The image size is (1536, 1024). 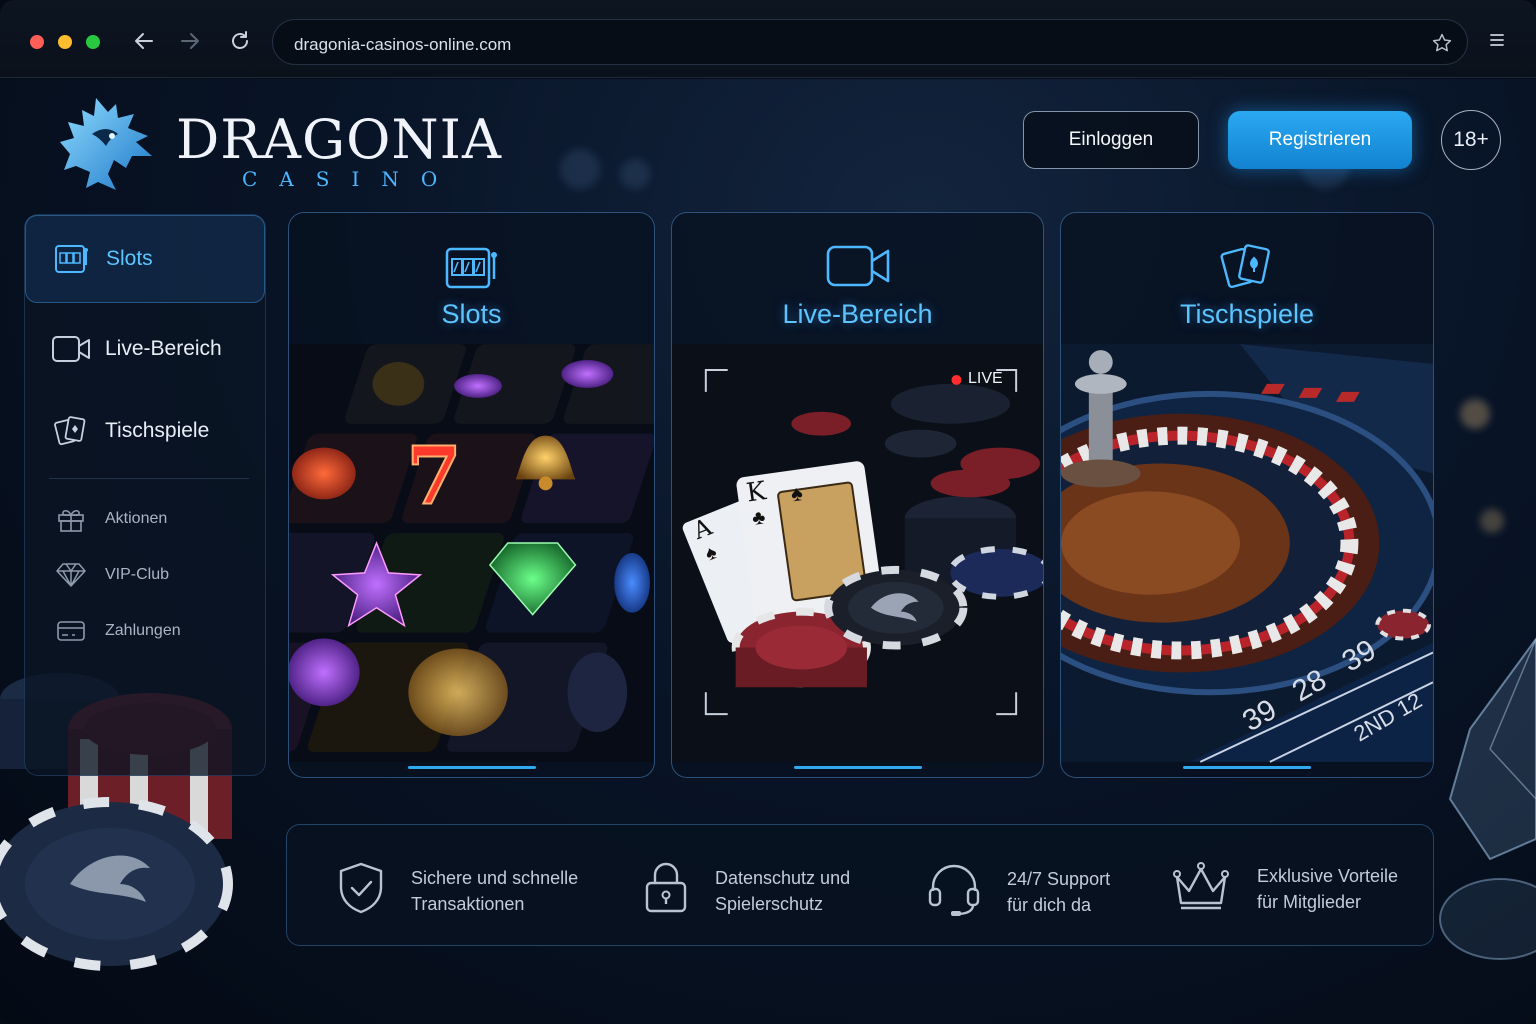 What do you see at coordinates (37, 42) in the screenshot?
I see `close-window-button` at bounding box center [37, 42].